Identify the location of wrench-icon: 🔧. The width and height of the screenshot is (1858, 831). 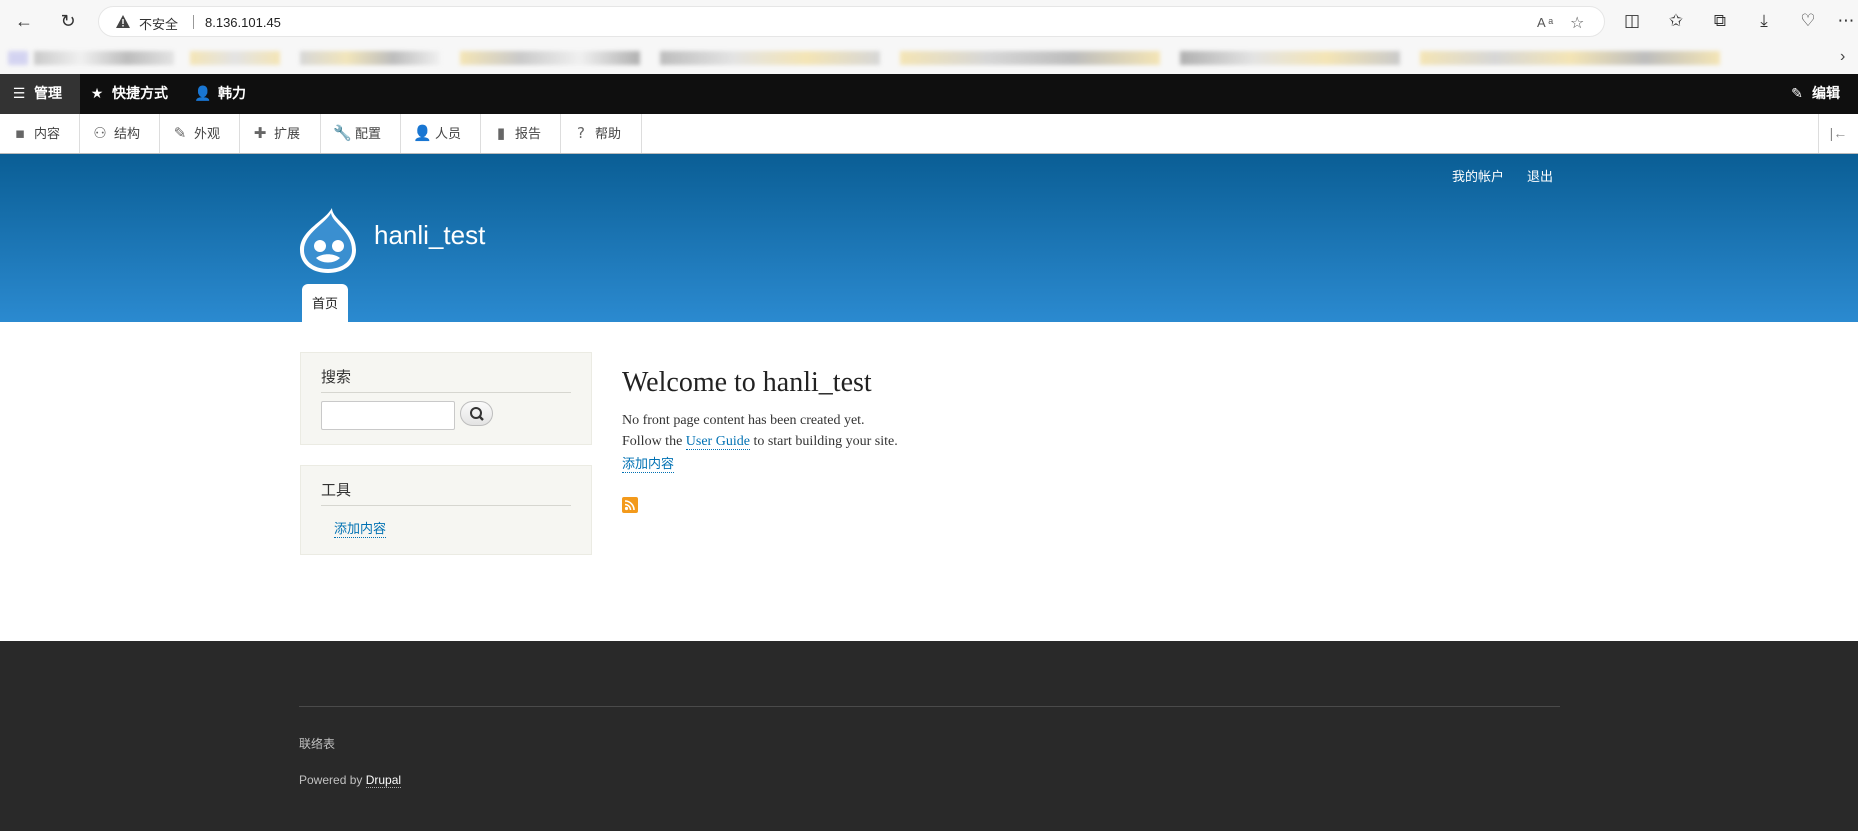
(342, 133).